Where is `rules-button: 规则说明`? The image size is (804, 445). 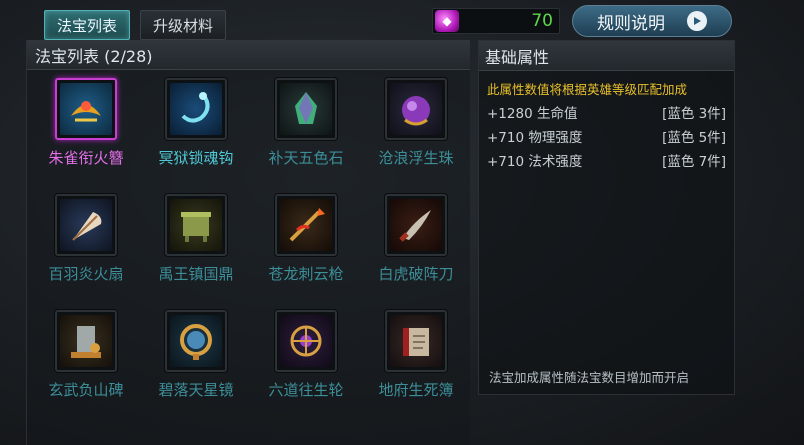 rules-button: 规则说明 is located at coordinates (652, 21).